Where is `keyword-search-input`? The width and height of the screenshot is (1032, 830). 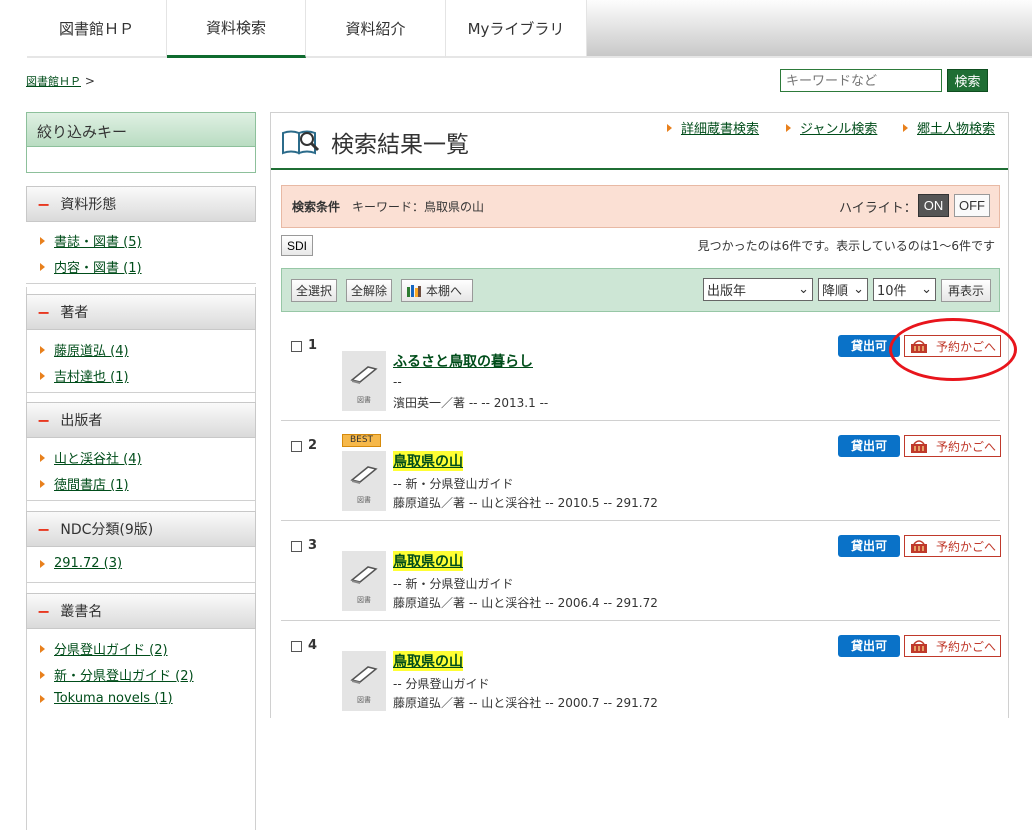 keyword-search-input is located at coordinates (861, 80).